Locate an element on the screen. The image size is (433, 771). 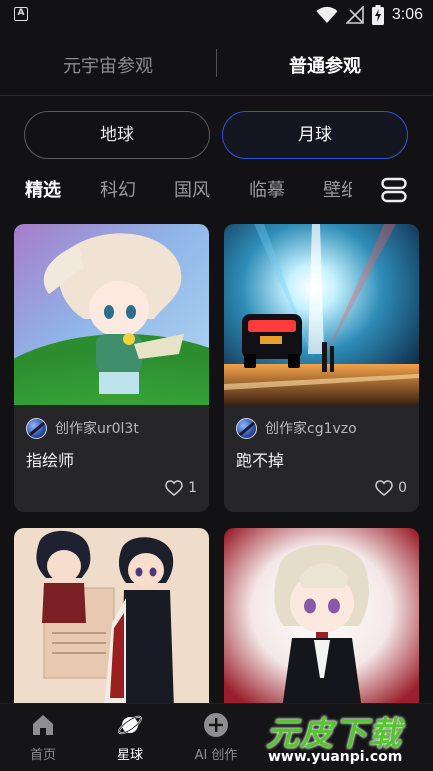
work-image-chibi-elf is located at coordinates (111, 314).